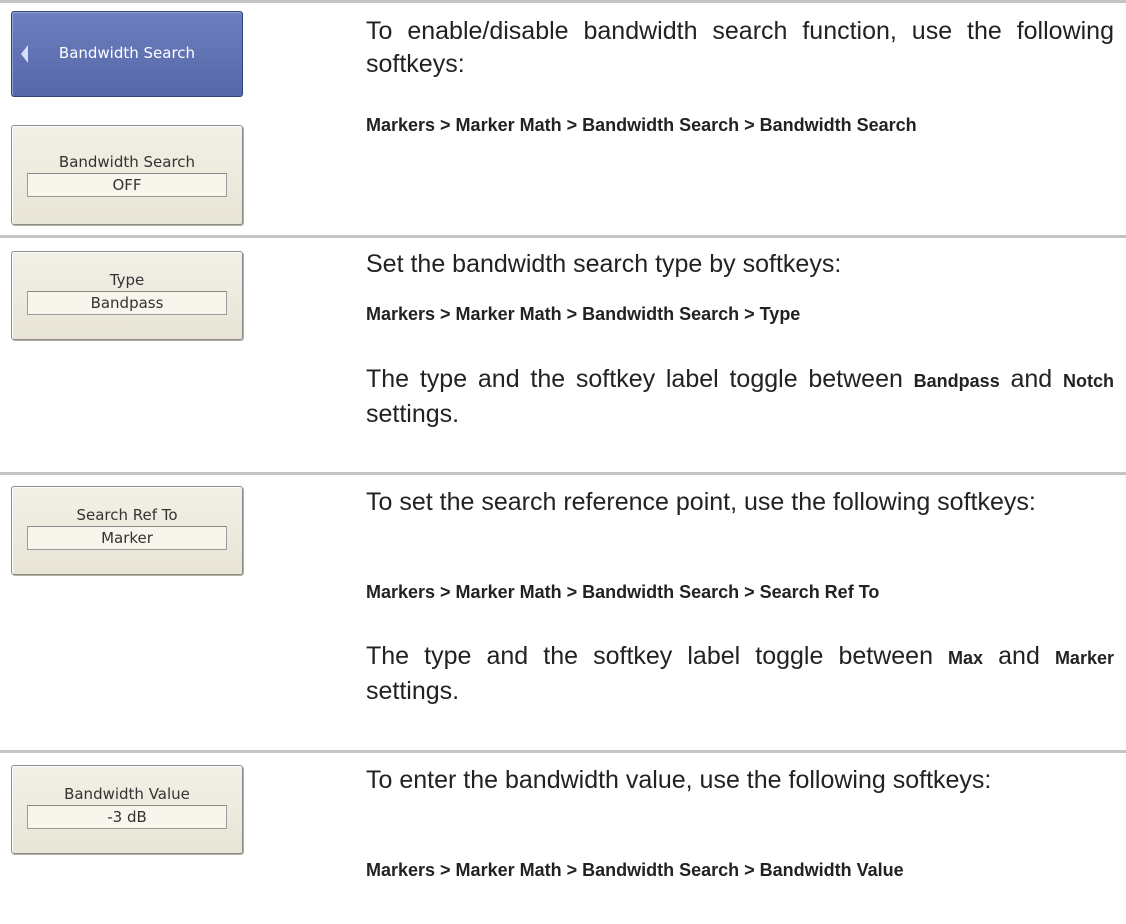 The image size is (1126, 924). What do you see at coordinates (1088, 381) in the screenshot?
I see `option-notch: Notch` at bounding box center [1088, 381].